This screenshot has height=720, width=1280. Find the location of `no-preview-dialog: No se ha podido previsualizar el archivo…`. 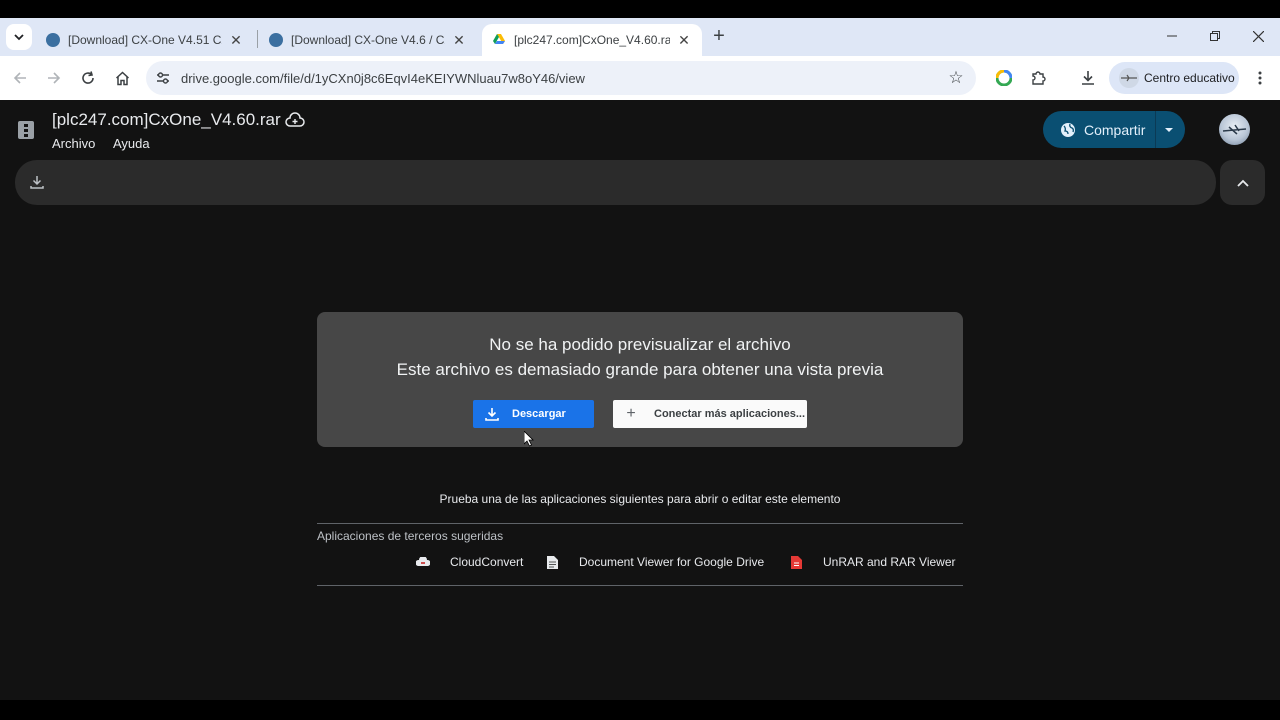

no-preview-dialog: No se ha podido previsualizar el archivo… is located at coordinates (640, 379).